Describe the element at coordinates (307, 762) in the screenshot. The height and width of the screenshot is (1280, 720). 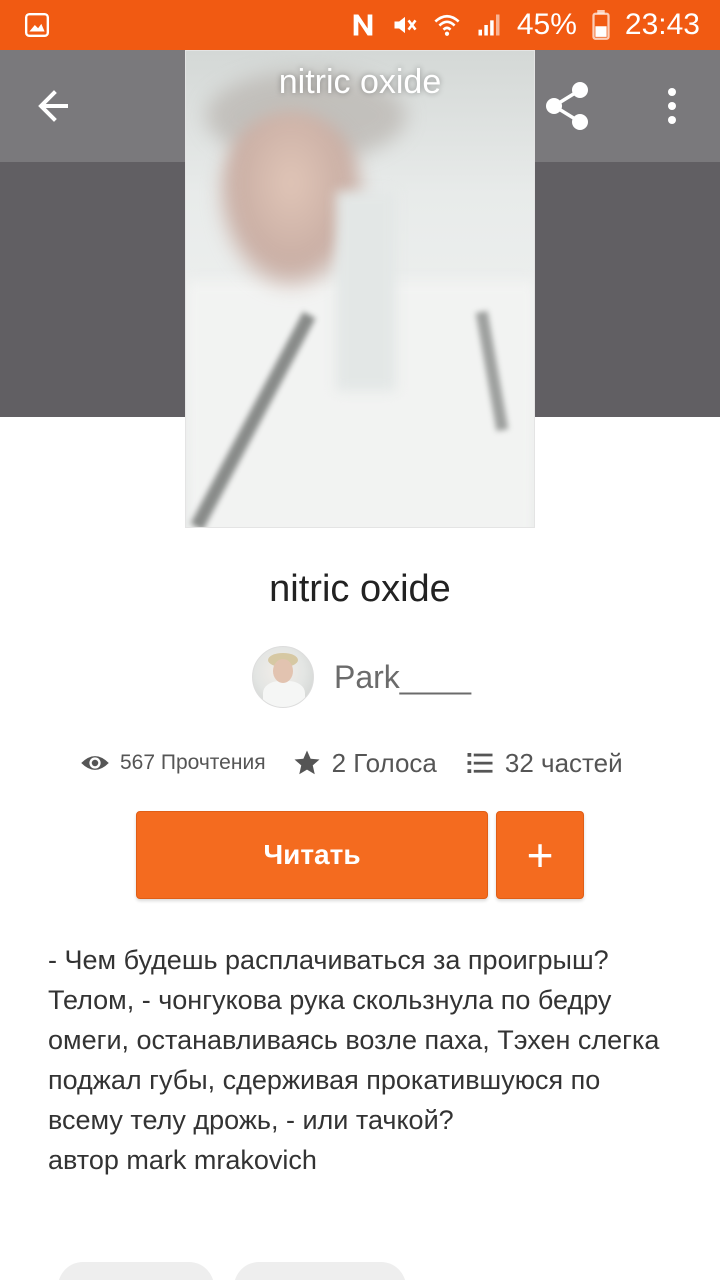
I see `star-icon` at that location.